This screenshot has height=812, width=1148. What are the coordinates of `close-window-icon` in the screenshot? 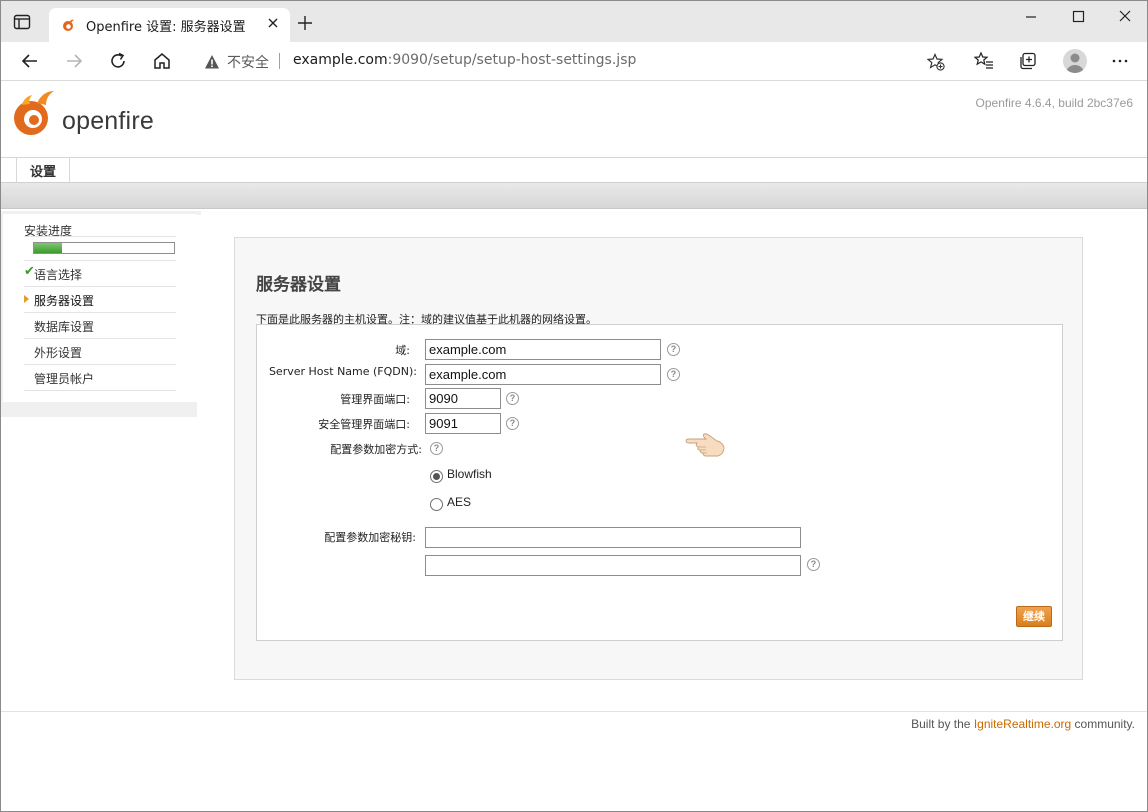 It's located at (1125, 17).